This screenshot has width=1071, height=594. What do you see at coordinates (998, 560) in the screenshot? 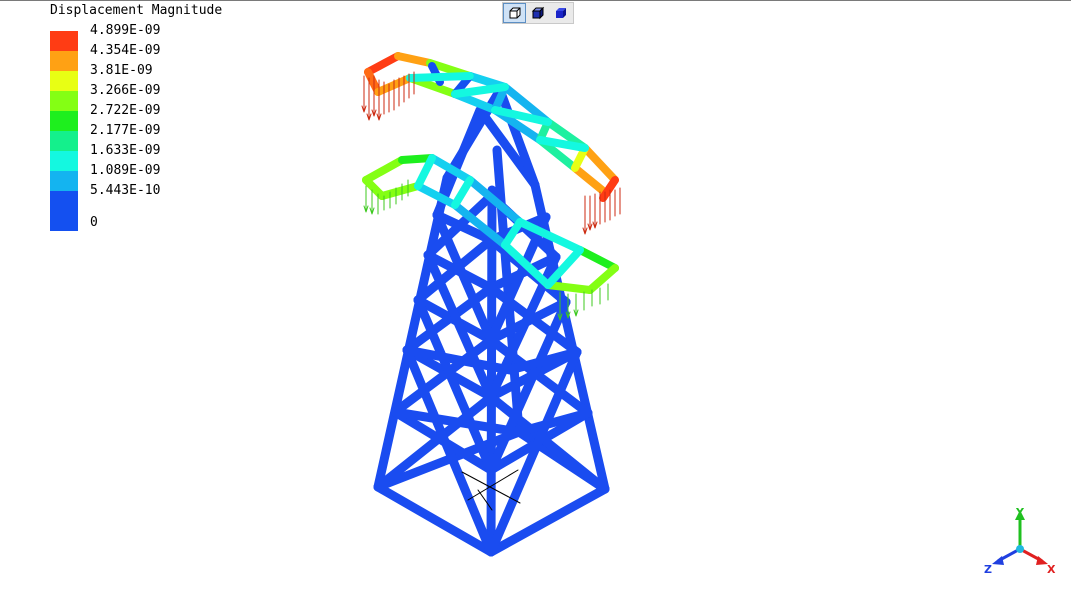
I see `z-axis-head` at bounding box center [998, 560].